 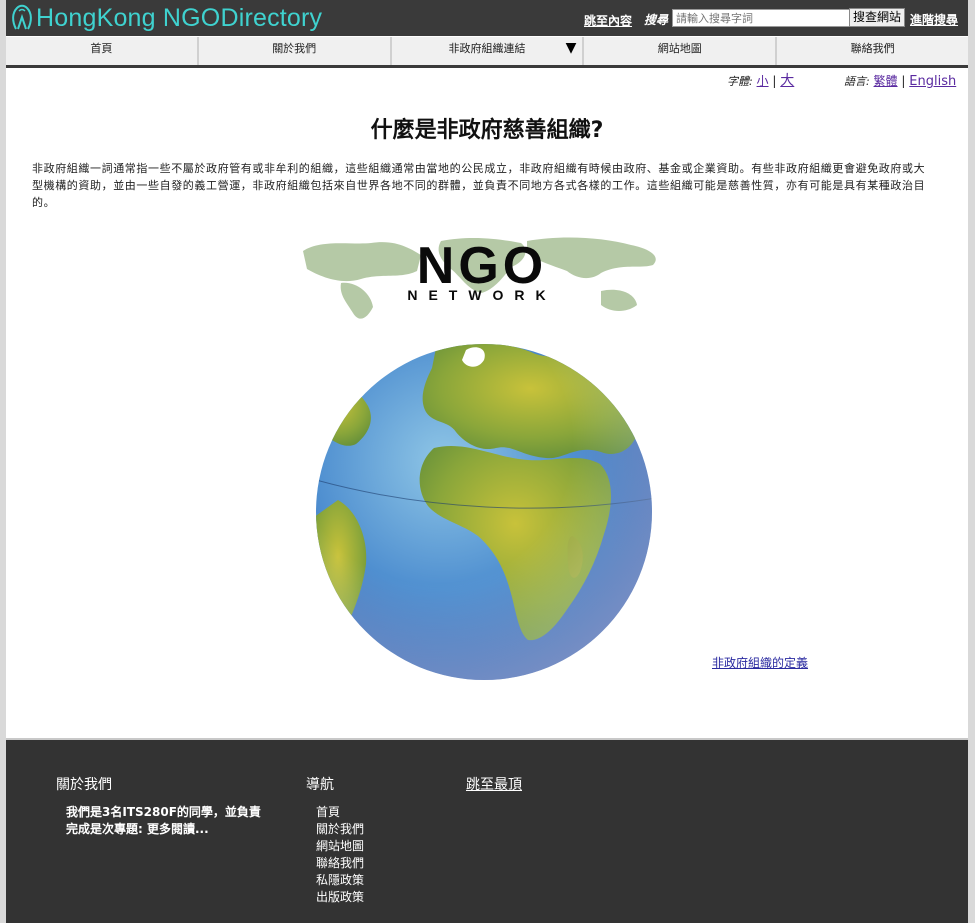 I want to click on globe-image, so click(x=484, y=512).